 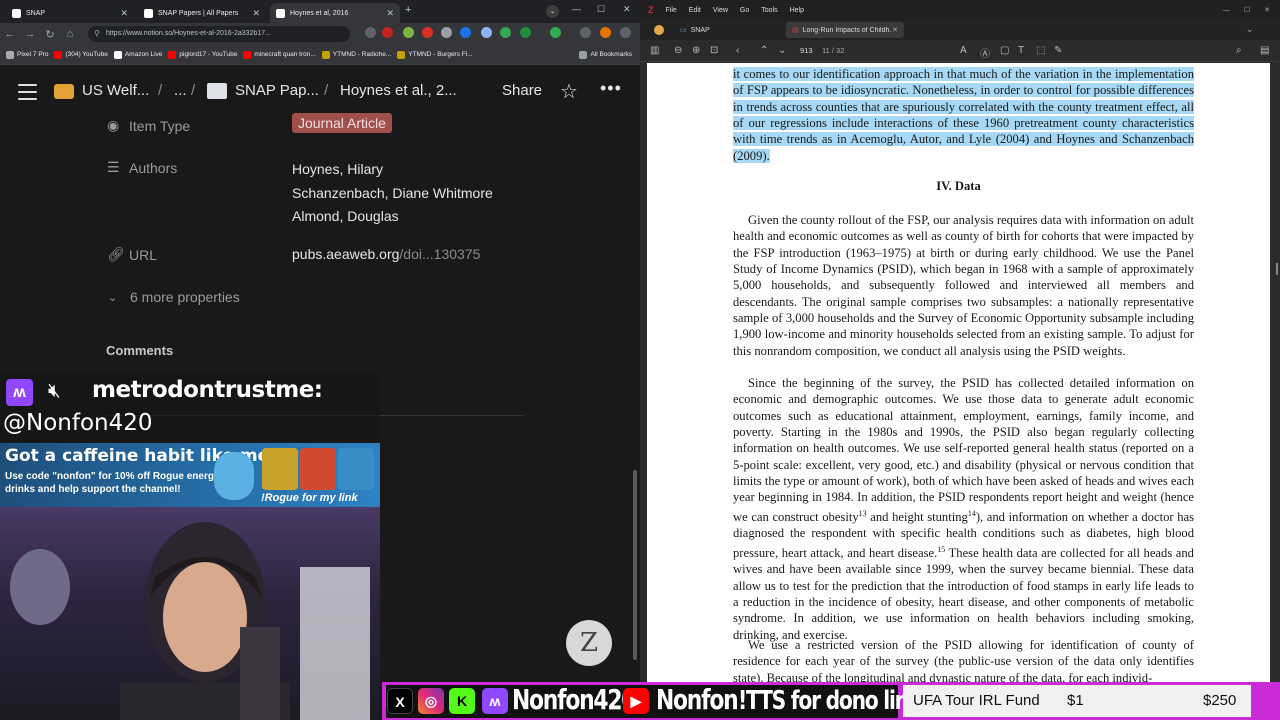 What do you see at coordinates (671, 10) in the screenshot?
I see `menu-file: File` at bounding box center [671, 10].